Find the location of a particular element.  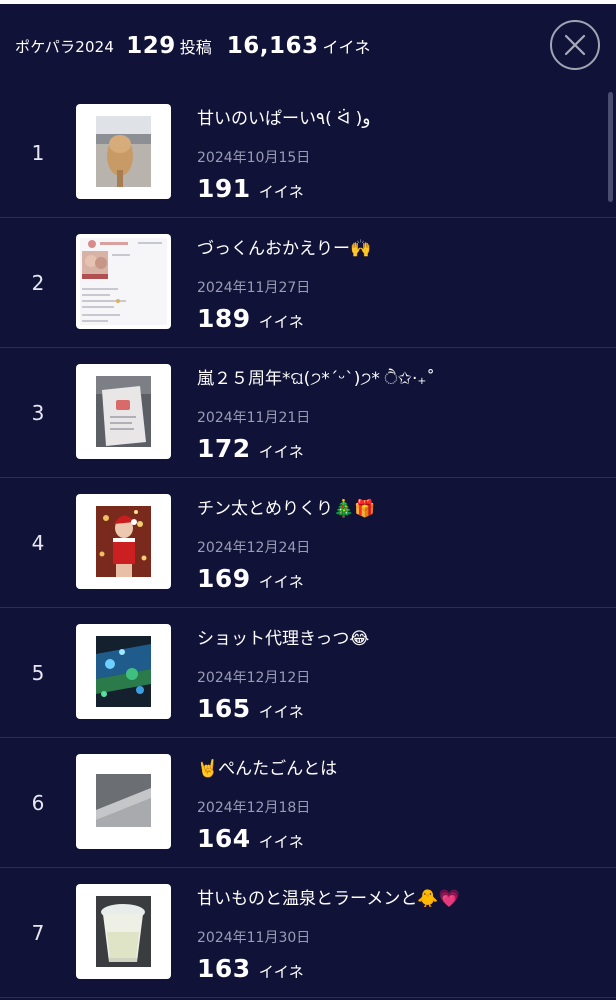

post-item: 6 🤘ぺんたごんとは 2024年12月18日 164 イイネ is located at coordinates (308, 803).